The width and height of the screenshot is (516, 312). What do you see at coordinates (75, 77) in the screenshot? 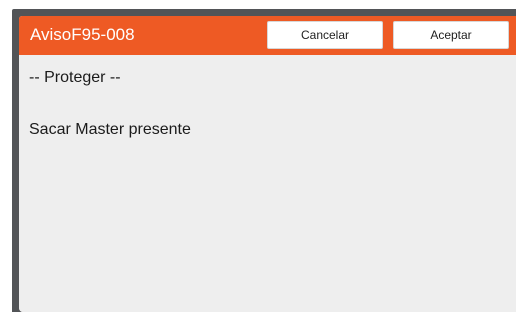
I see `message-heading: -- Proteger --` at bounding box center [75, 77].